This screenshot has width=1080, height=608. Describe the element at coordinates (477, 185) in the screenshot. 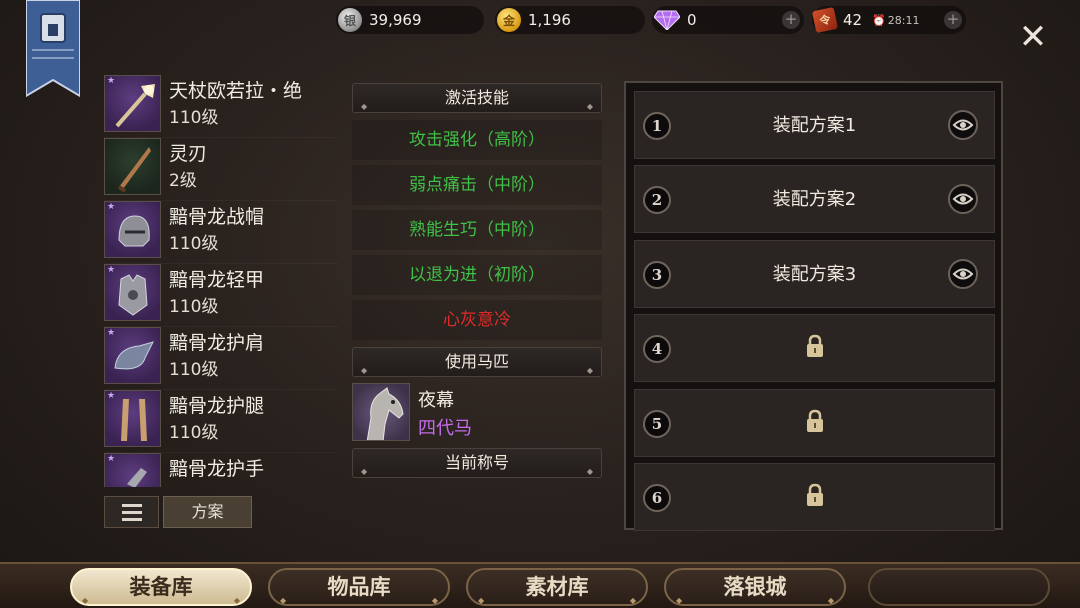

I see `skill-item: 弱点痛击（中阶）` at that location.